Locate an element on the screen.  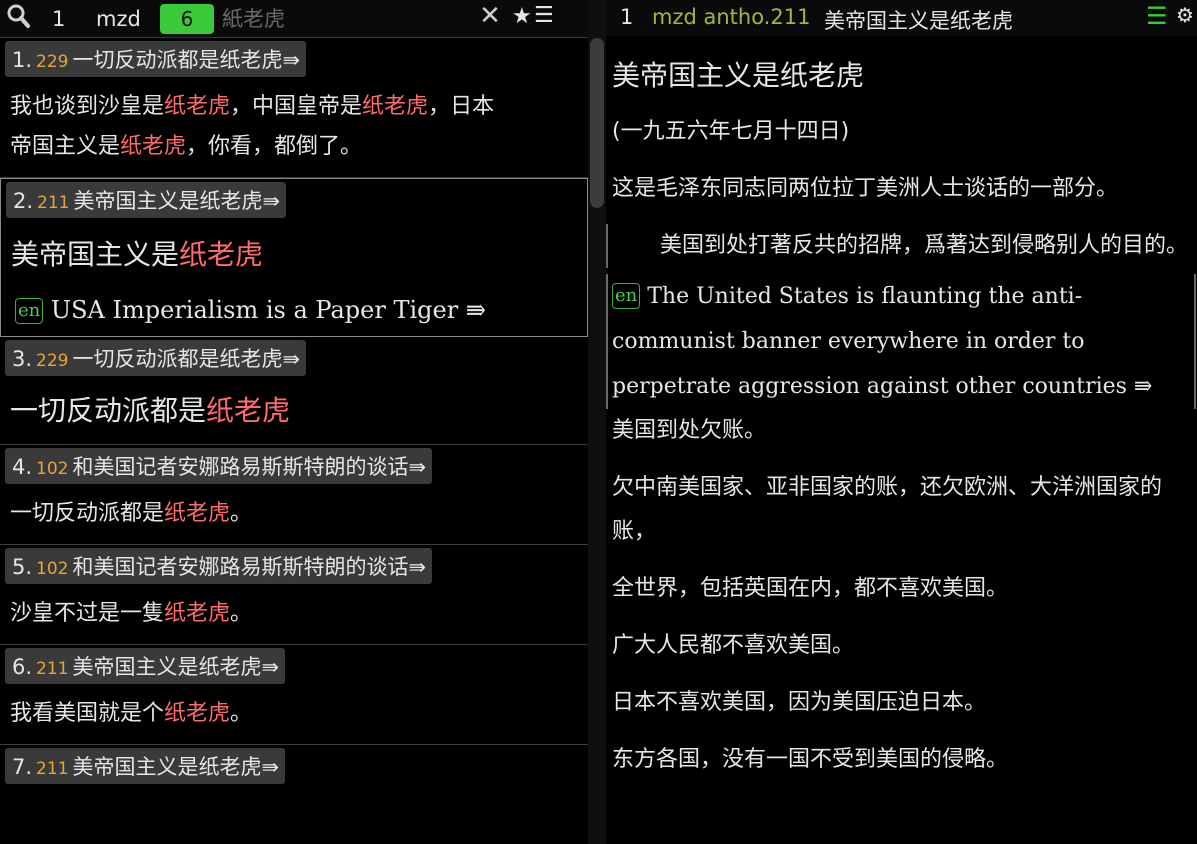
document-title: 美帝国主义是纸老虎 is located at coordinates (918, 21).